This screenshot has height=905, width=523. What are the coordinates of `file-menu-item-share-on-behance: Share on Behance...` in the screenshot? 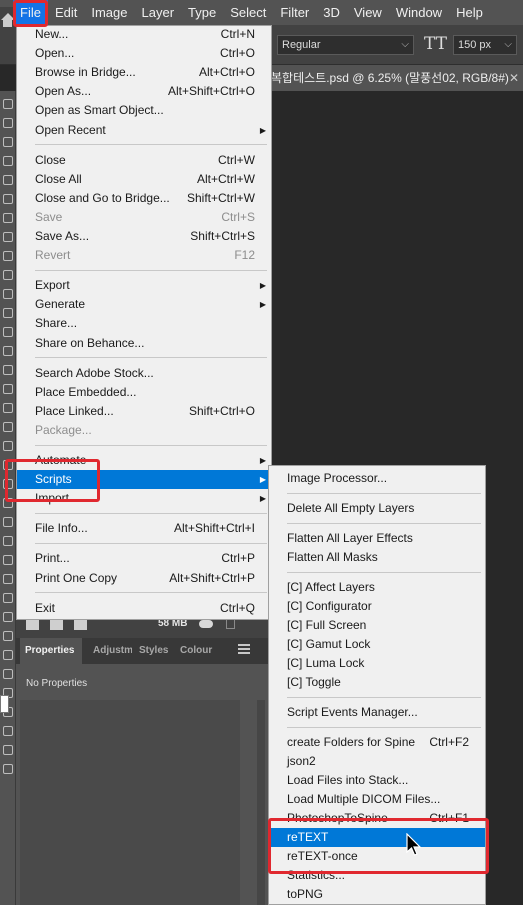 It's located at (144, 343).